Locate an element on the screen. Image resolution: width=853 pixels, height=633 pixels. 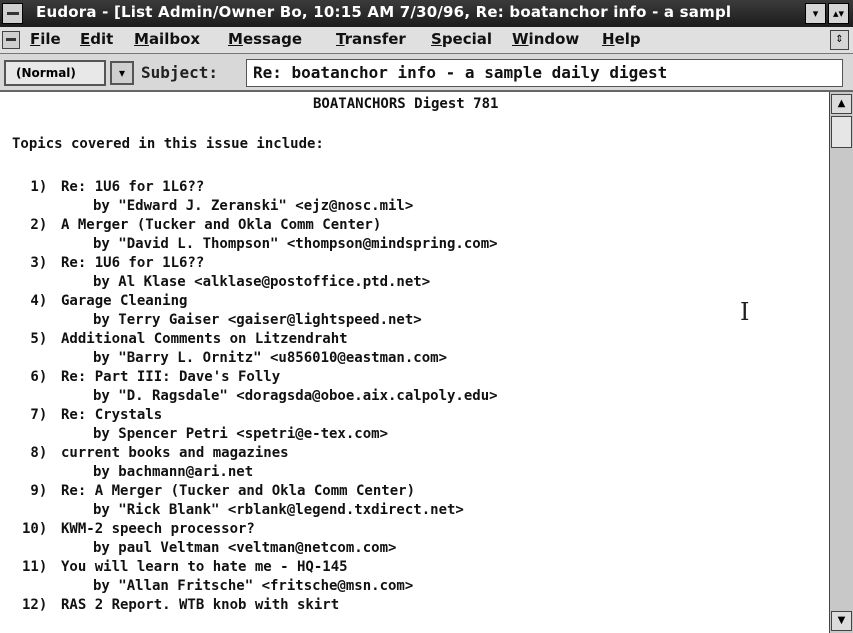
priority-dropdown-icon: ▾ is located at coordinates (122, 73).